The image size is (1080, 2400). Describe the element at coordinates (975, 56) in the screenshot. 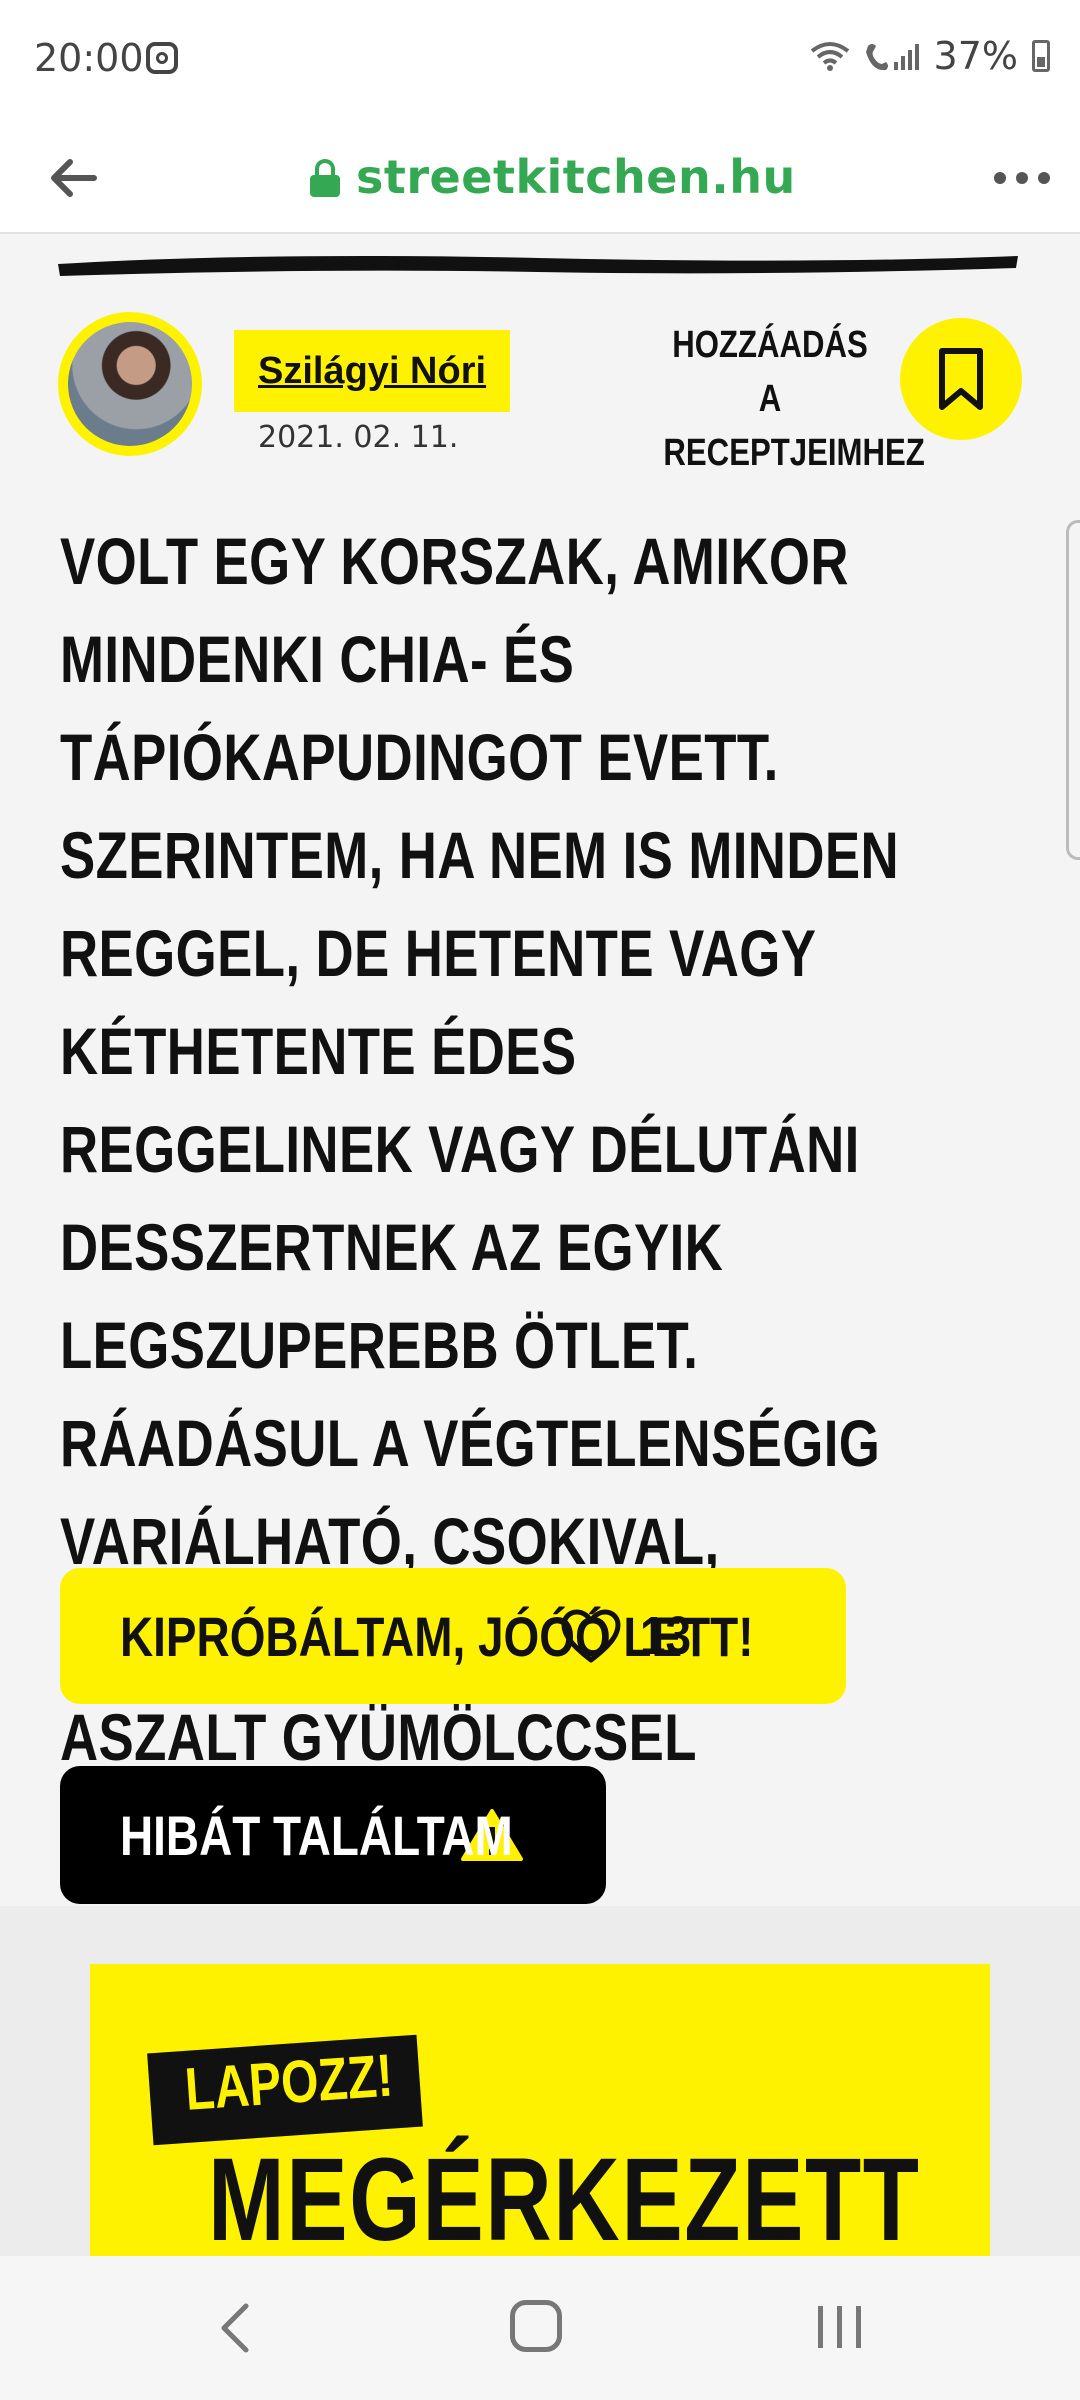

I see `battery-percent: 37%` at that location.